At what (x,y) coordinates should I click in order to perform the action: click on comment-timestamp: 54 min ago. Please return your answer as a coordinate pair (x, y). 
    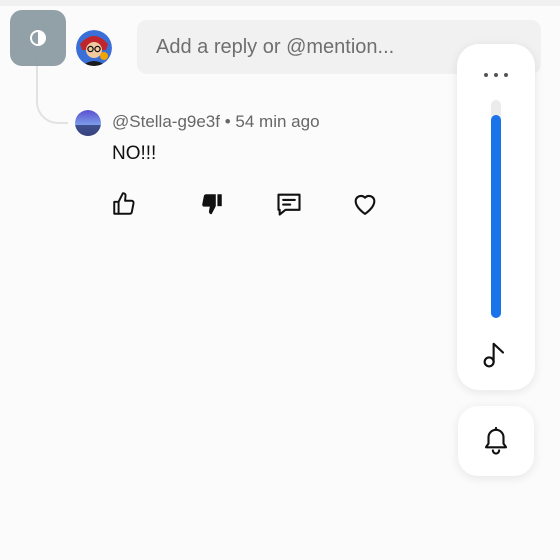
    Looking at the image, I should click on (277, 121).